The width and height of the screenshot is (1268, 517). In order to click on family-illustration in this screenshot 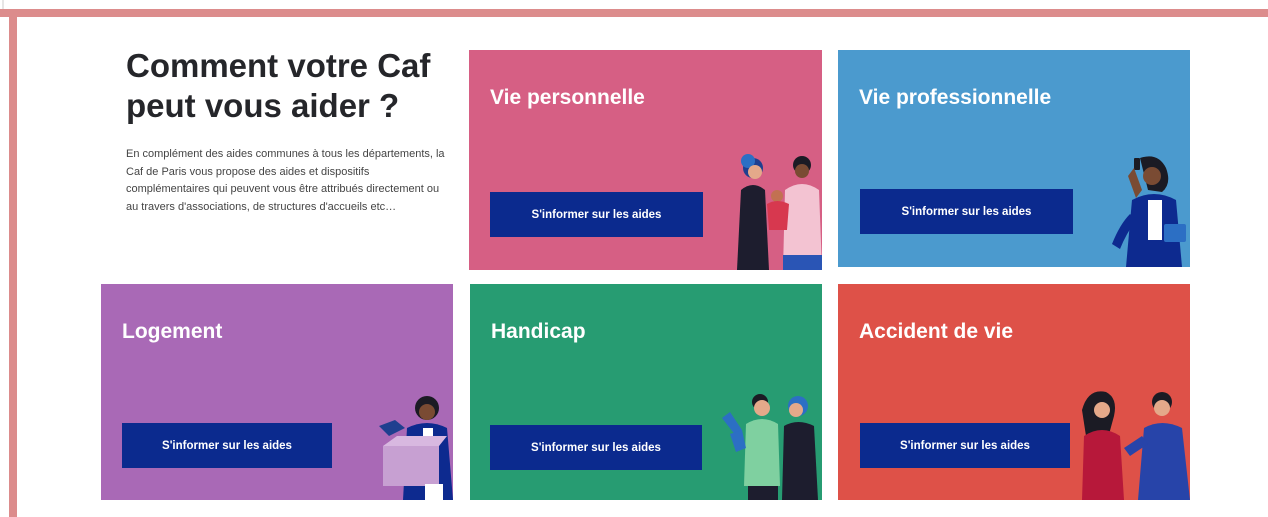, I will do `click(779, 212)`.